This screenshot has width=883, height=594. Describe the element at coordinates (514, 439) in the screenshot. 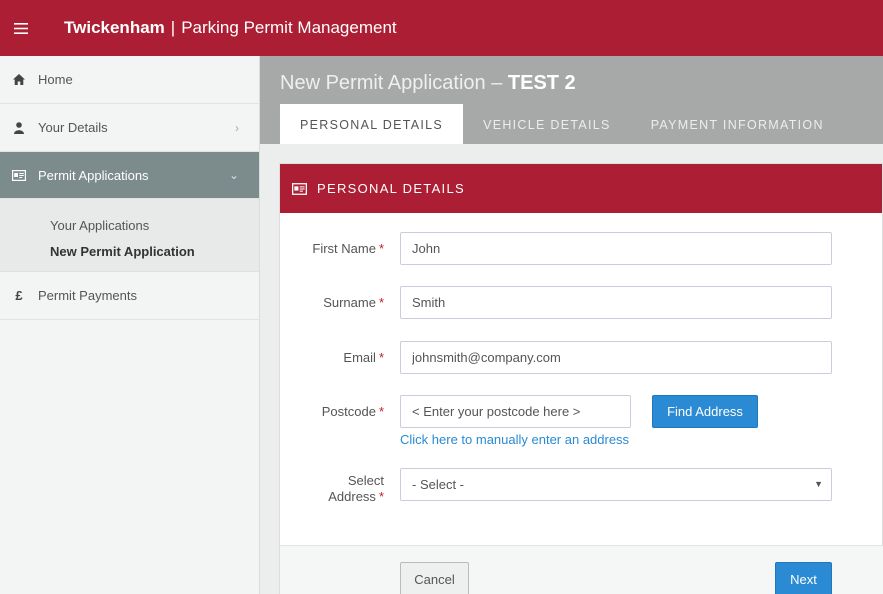

I see `manual-address-link: Click here to manually enter an address` at that location.